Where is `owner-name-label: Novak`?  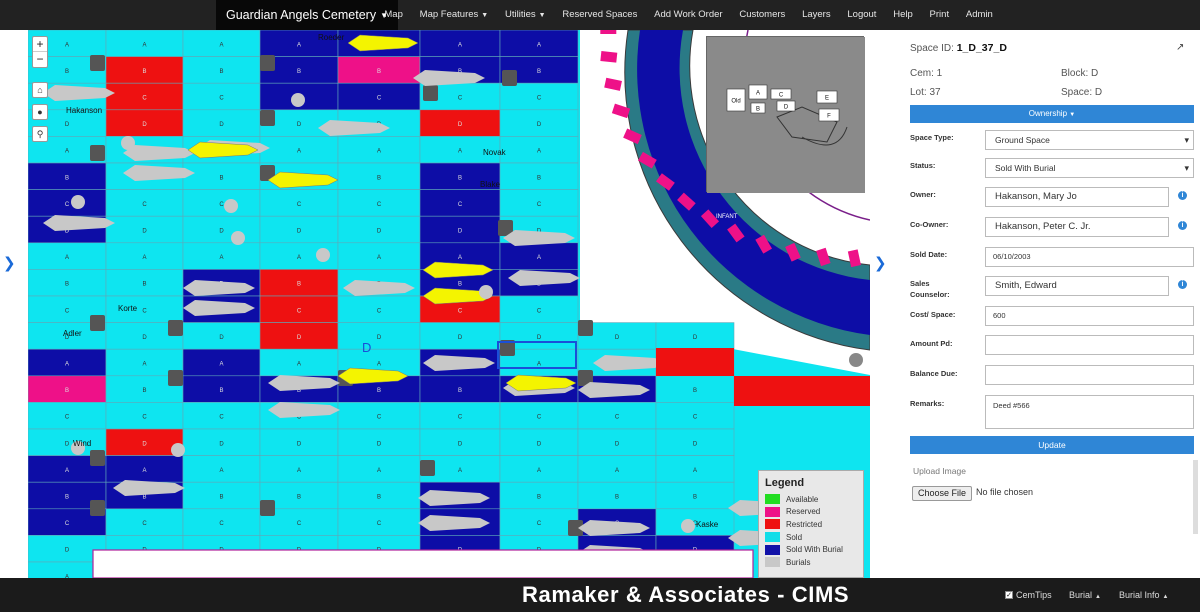
owner-name-label: Novak is located at coordinates (495, 152).